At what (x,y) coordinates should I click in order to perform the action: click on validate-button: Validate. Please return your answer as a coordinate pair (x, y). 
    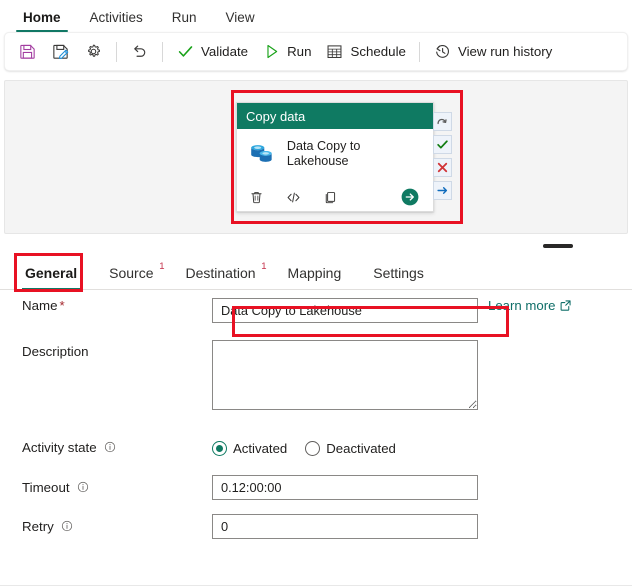
    Looking at the image, I should click on (212, 51).